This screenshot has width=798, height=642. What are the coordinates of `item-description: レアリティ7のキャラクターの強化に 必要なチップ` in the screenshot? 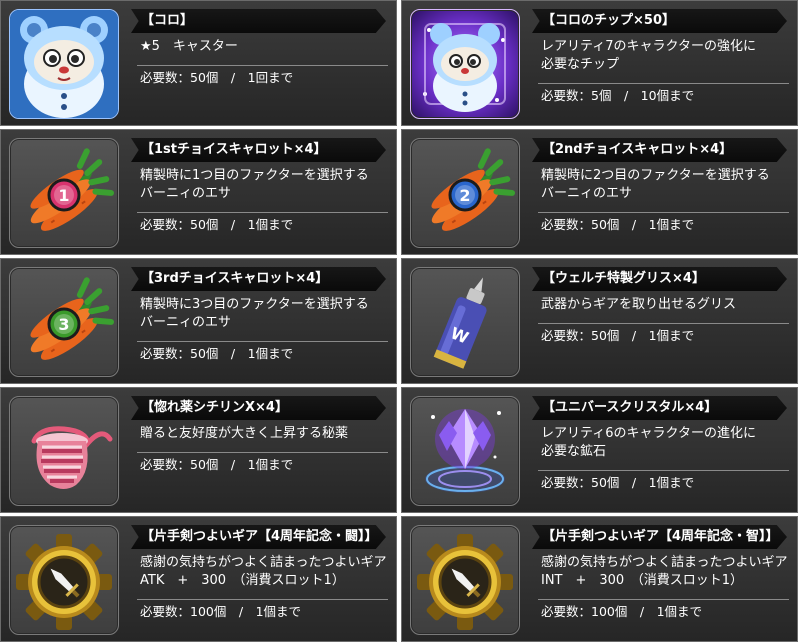 It's located at (667, 56).